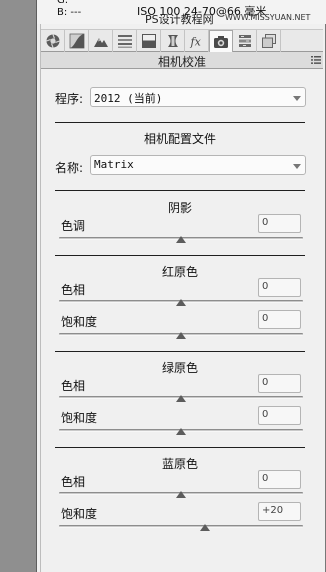  I want to click on shadows-tint-slider-thumb, so click(181, 239).